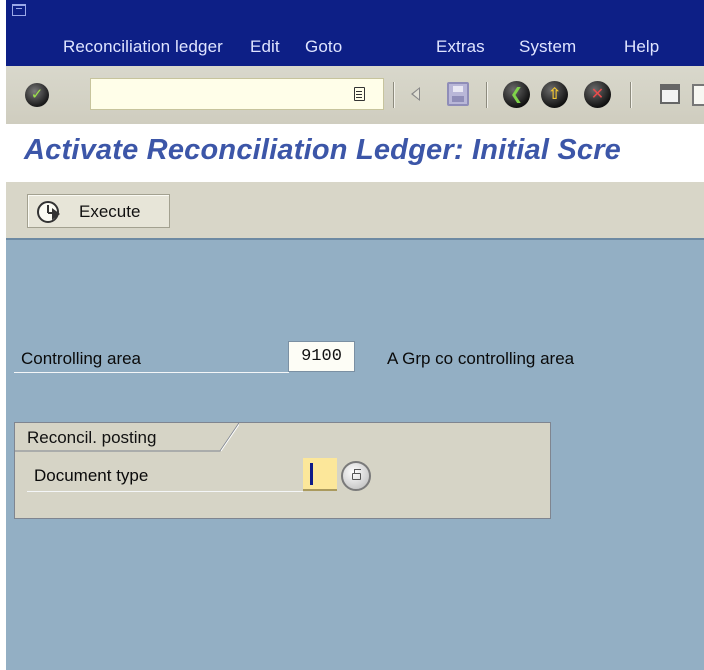 This screenshot has width=704, height=670. What do you see at coordinates (92, 437) in the screenshot?
I see `groupbox-title: Reconcil. posting` at bounding box center [92, 437].